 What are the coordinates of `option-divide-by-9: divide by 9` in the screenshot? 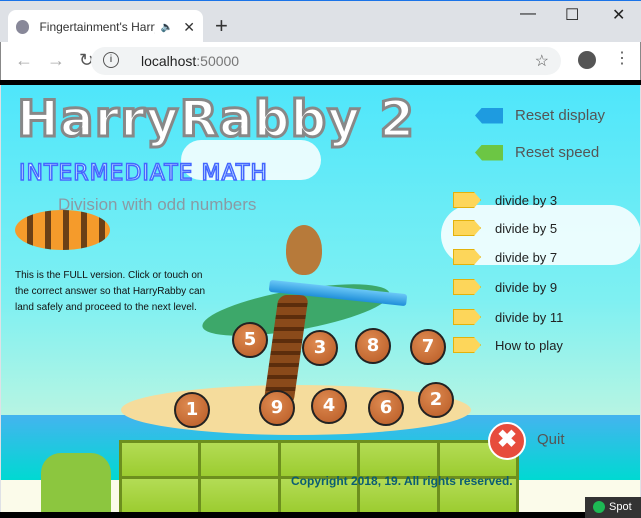 It's located at (505, 287).